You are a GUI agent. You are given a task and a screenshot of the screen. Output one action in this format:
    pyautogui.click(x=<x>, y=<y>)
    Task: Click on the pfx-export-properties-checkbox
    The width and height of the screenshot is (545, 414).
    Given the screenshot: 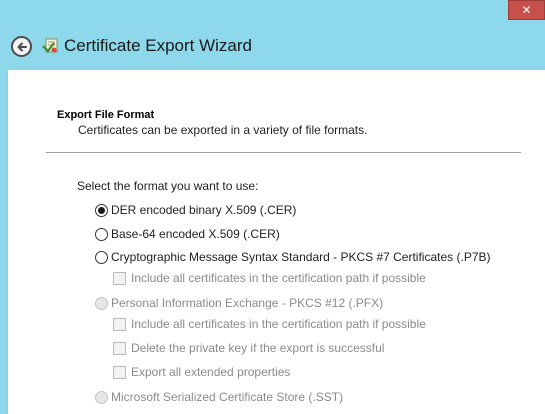 What is the action you would take?
    pyautogui.click(x=119, y=372)
    